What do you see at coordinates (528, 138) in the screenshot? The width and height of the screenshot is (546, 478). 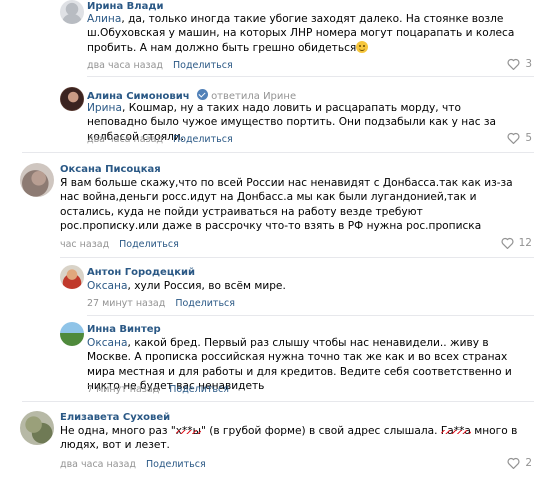 I see `like-count: 5` at bounding box center [528, 138].